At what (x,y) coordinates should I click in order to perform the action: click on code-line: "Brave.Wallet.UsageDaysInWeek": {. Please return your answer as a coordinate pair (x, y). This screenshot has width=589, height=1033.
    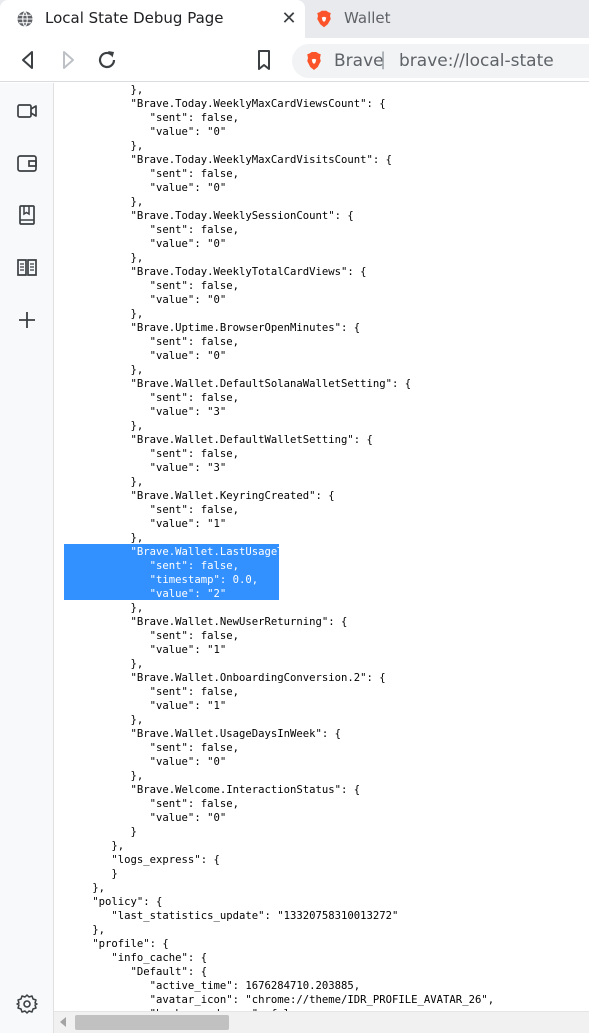
    Looking at the image, I should click on (198, 734).